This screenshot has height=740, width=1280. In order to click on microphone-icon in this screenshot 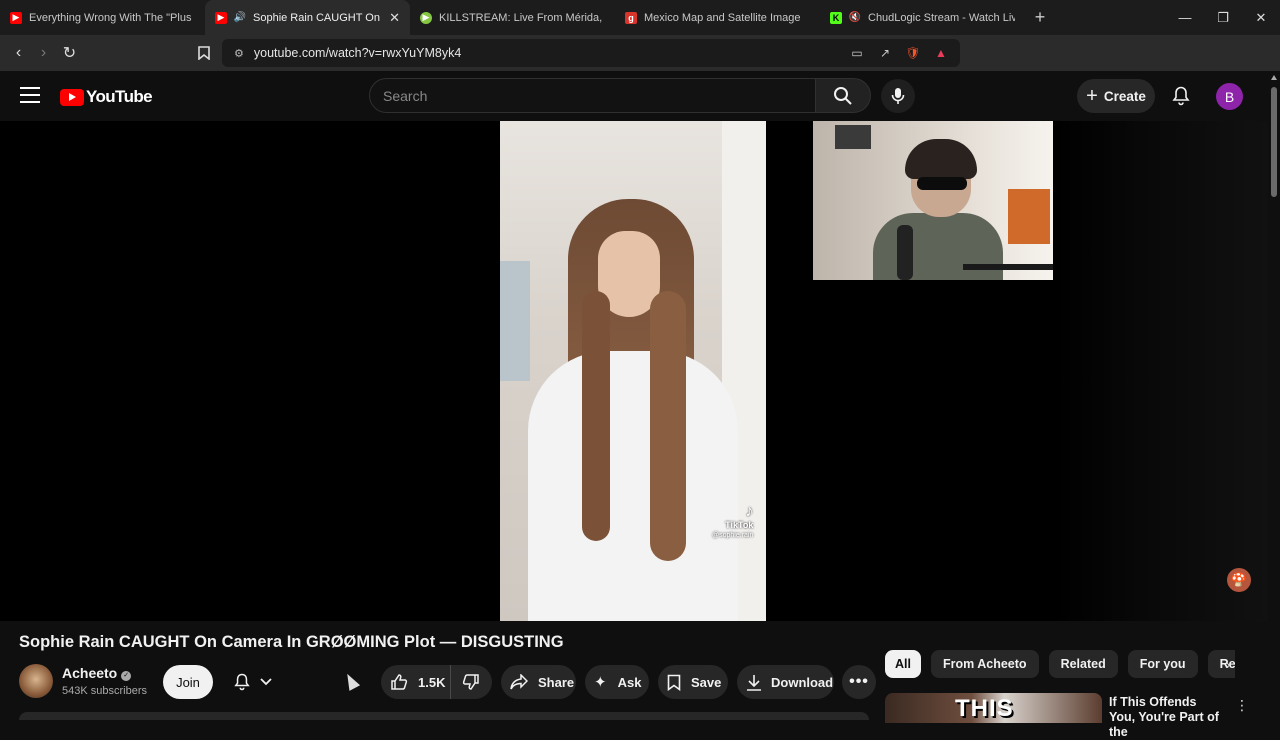, I will do `click(898, 96)`.